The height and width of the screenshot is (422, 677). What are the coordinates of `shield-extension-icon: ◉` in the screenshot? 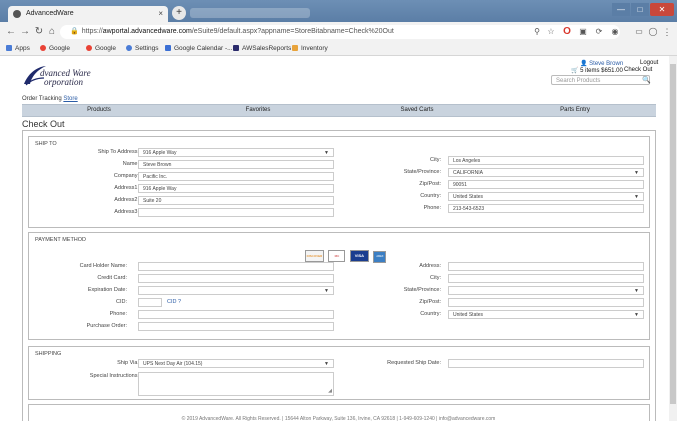 It's located at (615, 32).